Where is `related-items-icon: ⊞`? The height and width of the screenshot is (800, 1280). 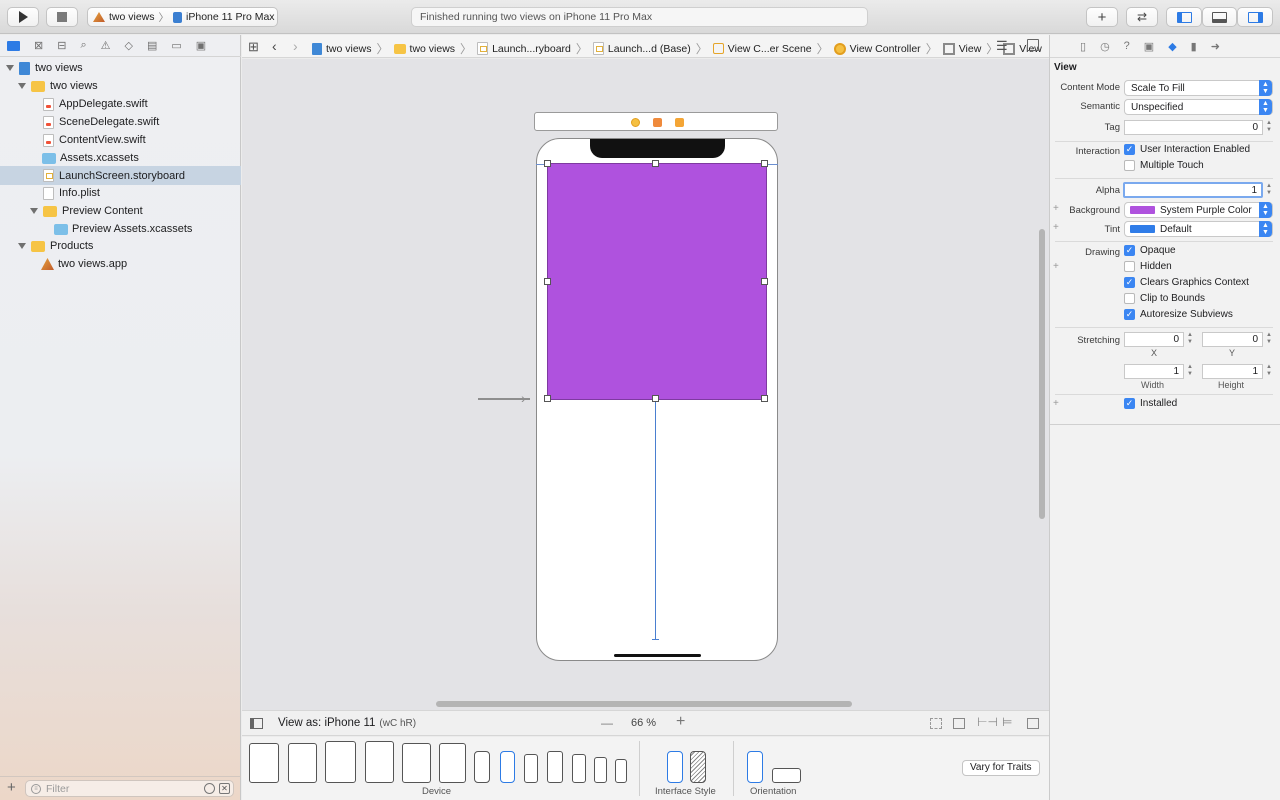
related-items-icon: ⊞ is located at coordinates (253, 47).